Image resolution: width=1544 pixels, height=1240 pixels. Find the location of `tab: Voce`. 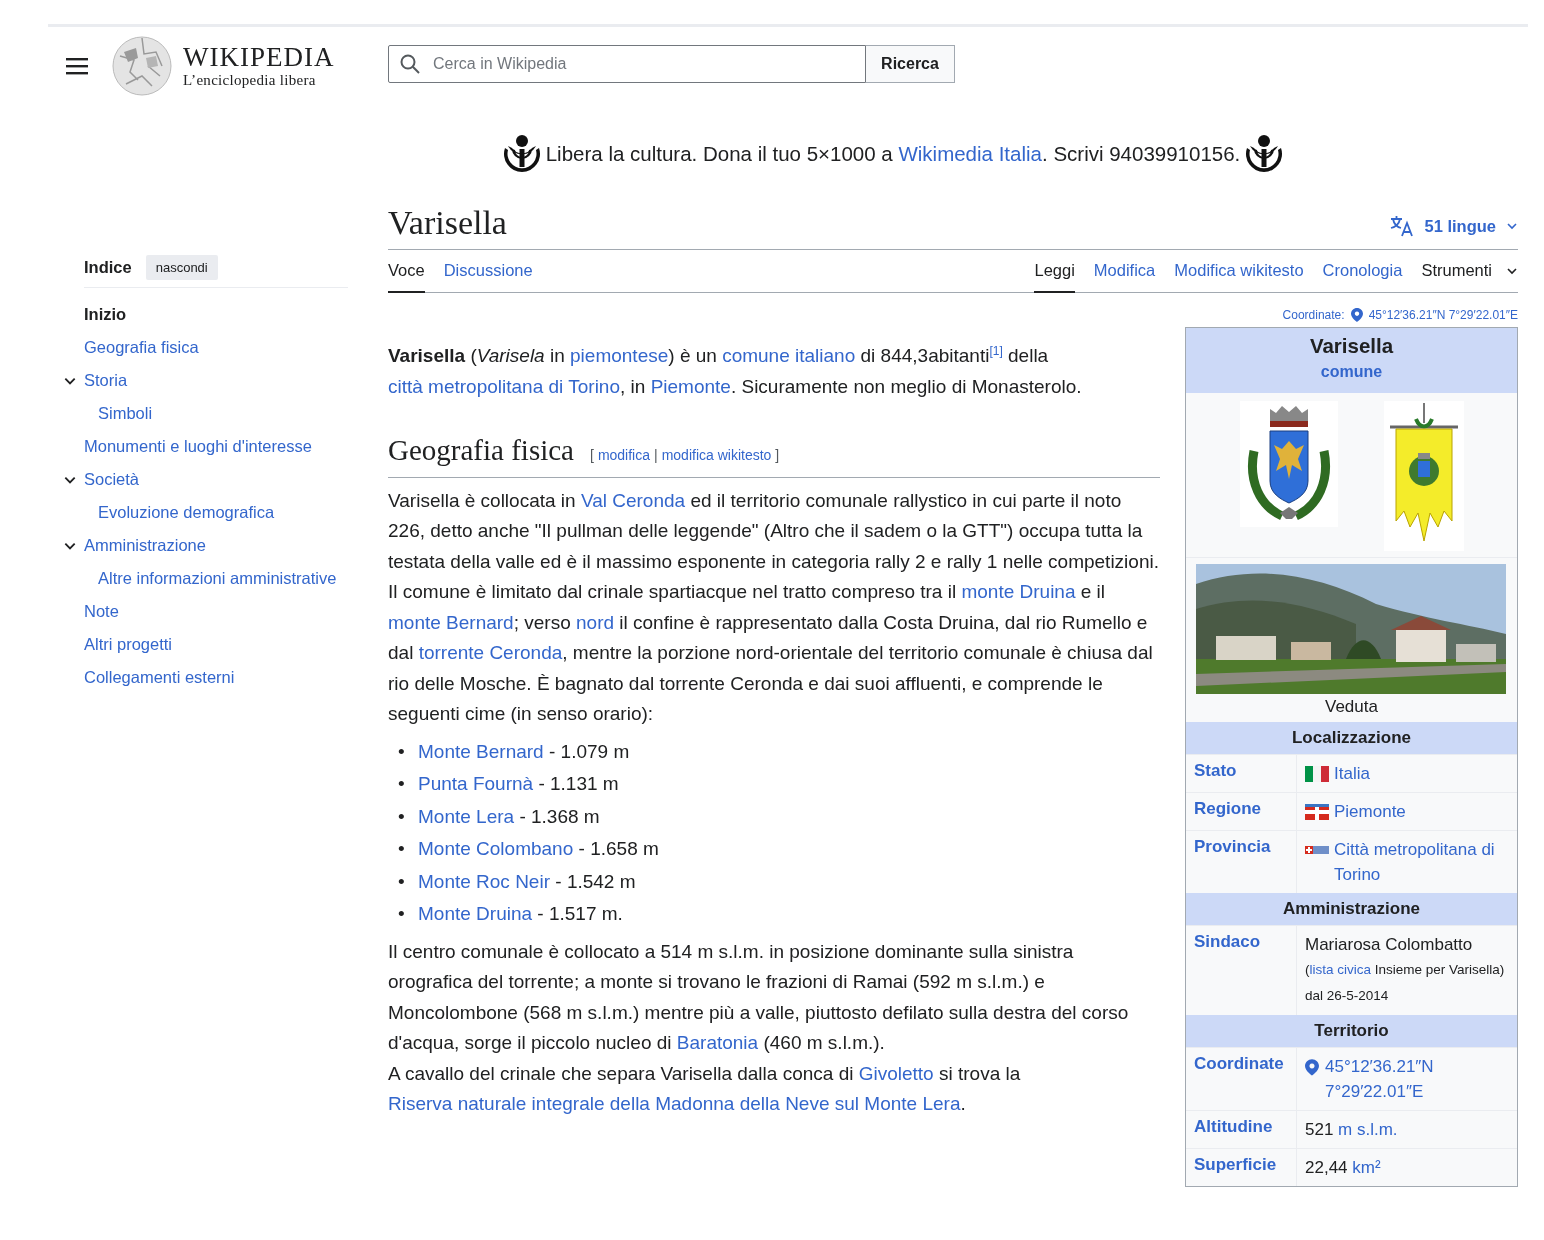

tab: Voce is located at coordinates (406, 271).